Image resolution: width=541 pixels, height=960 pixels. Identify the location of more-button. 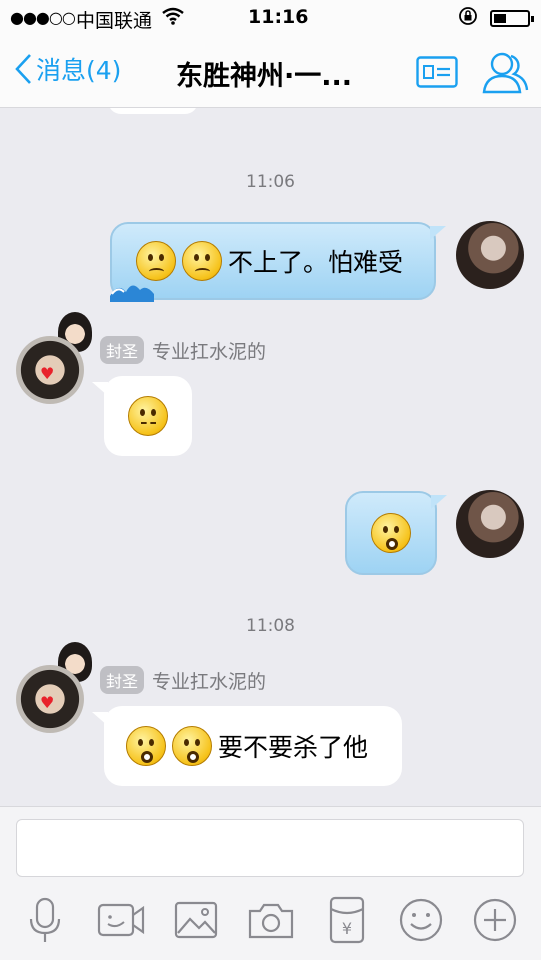
(495, 920).